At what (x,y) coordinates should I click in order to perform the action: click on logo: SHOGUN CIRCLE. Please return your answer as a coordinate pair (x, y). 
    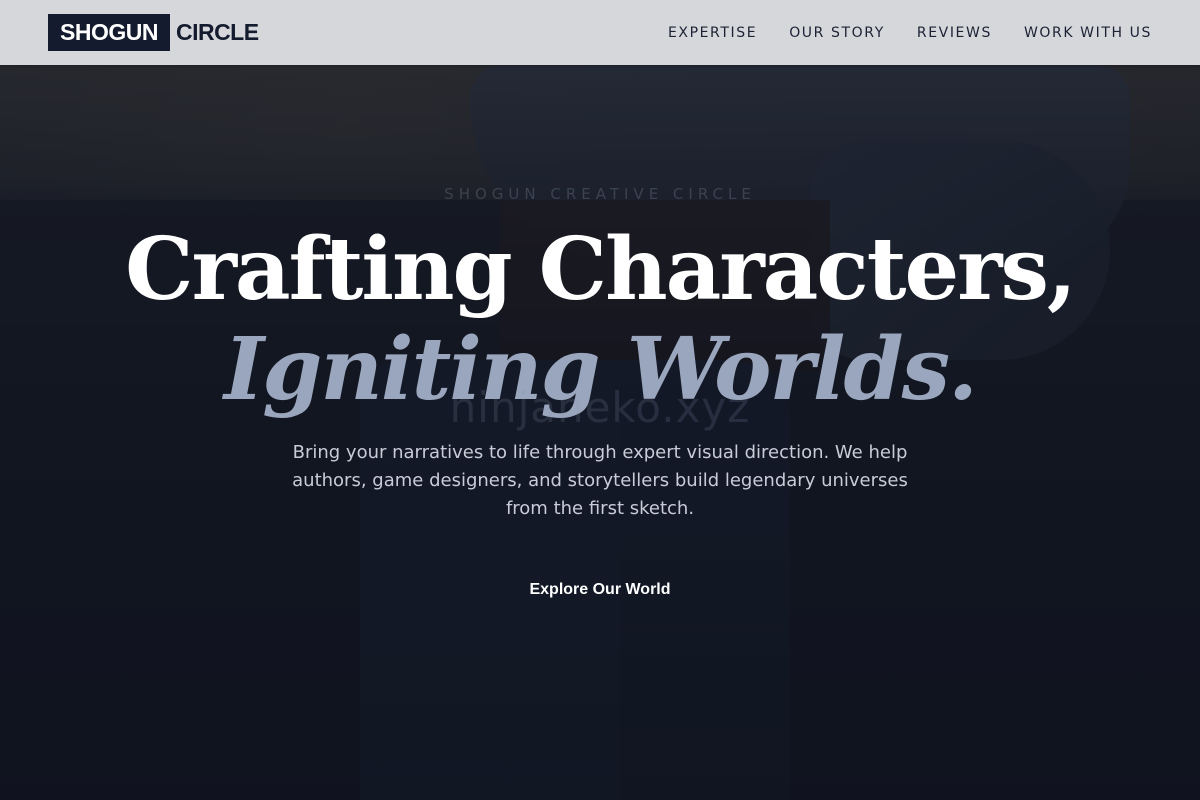
    Looking at the image, I should click on (153, 32).